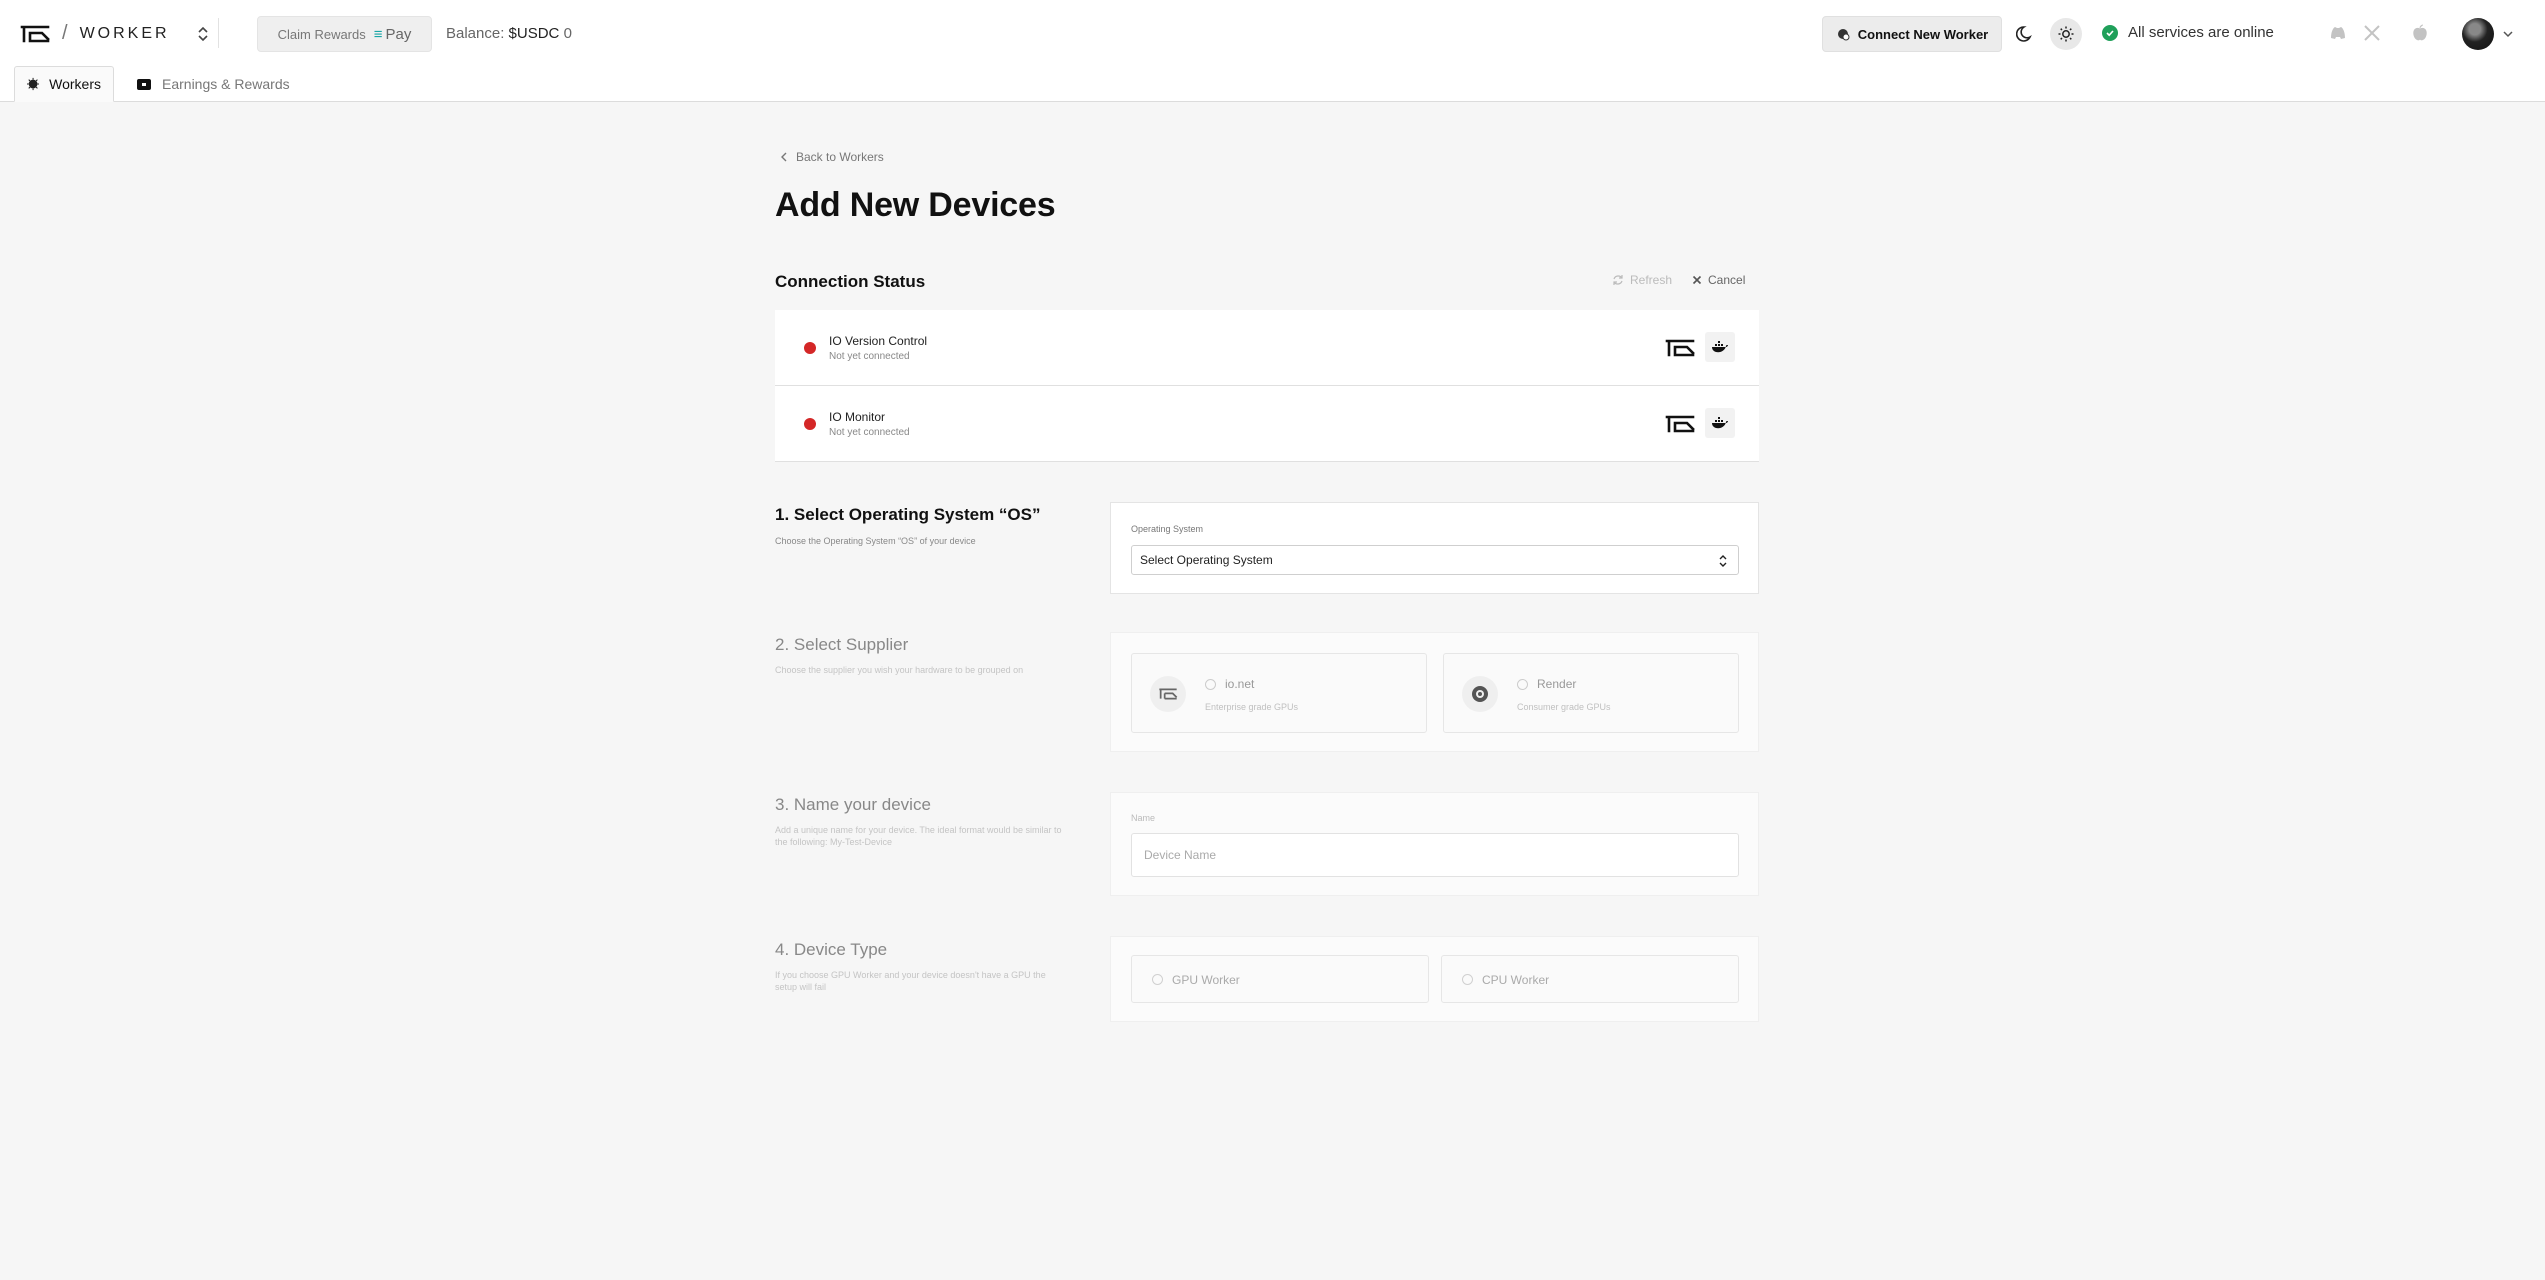  I want to click on discord-icon, so click(2338, 33).